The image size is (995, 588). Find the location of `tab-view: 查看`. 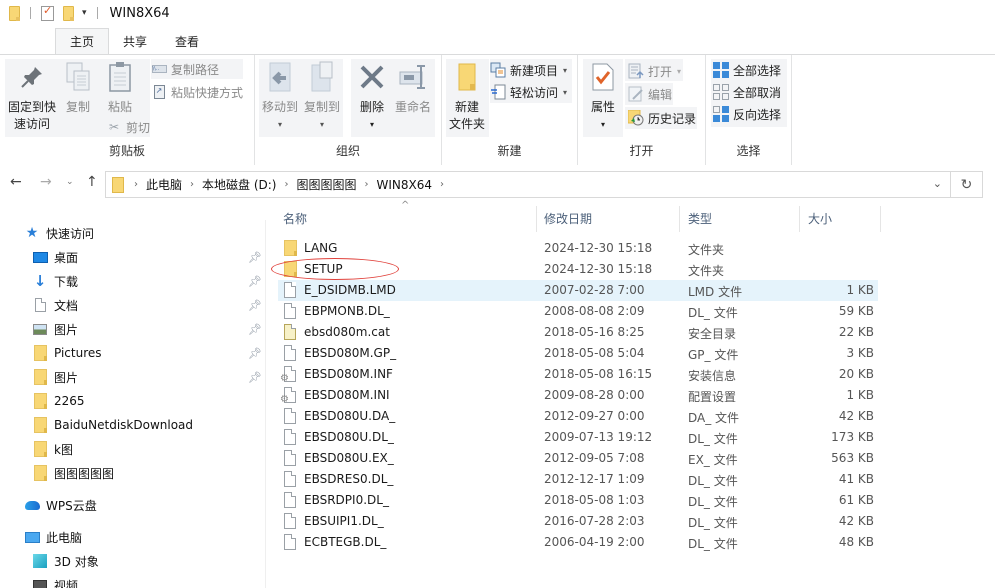

tab-view: 查看 is located at coordinates (187, 41).